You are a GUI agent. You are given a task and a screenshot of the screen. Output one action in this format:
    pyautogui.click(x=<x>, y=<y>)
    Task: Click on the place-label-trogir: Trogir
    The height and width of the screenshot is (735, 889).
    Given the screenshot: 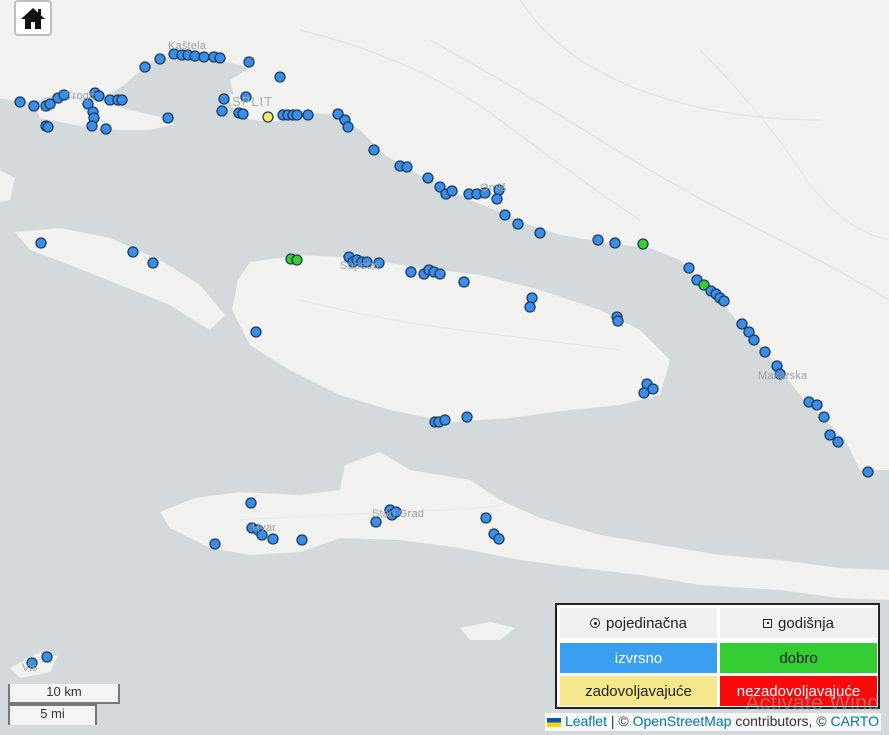 What is the action you would take?
    pyautogui.click(x=81, y=96)
    